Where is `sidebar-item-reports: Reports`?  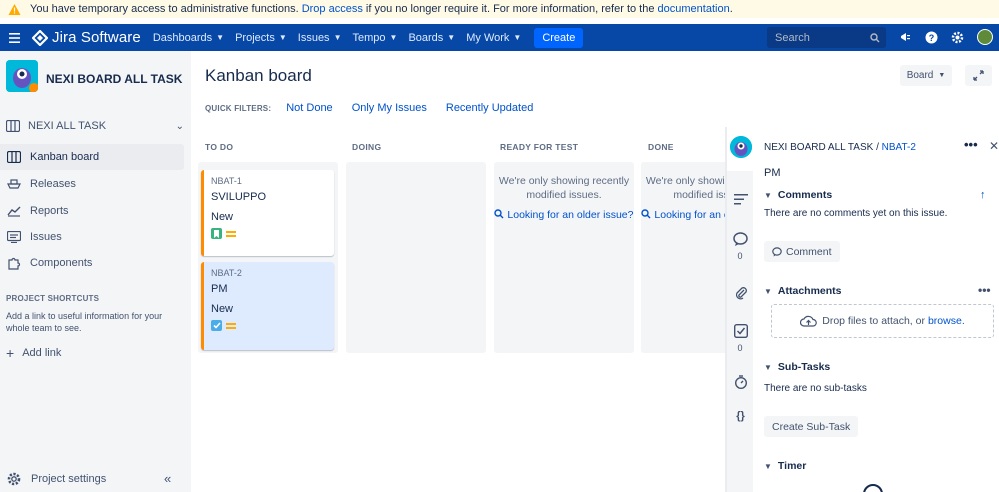
sidebar-item-reports: Reports is located at coordinates (92, 211).